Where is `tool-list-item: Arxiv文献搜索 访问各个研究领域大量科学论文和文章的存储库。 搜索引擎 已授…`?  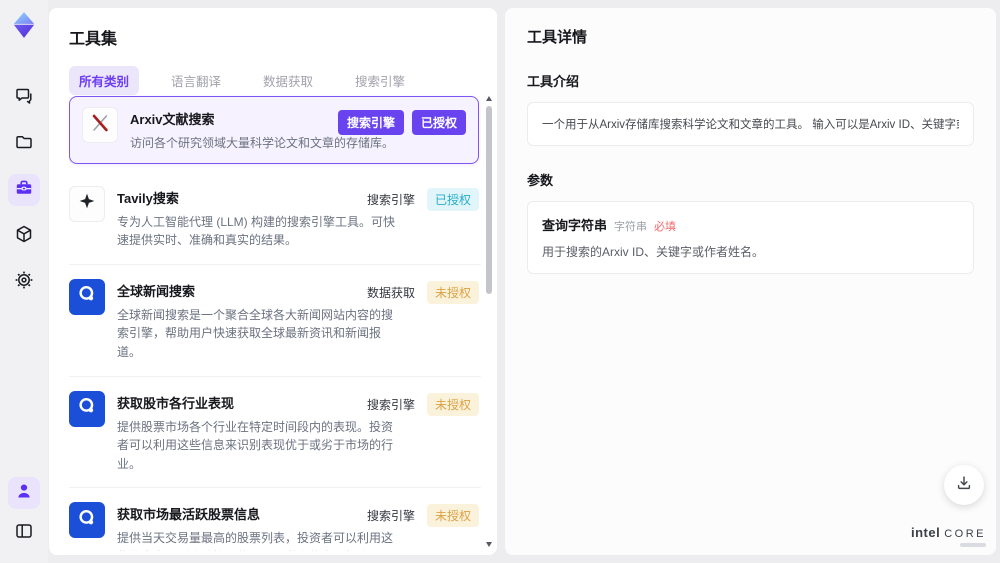
tool-list-item: Arxiv文献搜索 访问各个研究领域大量科学论文和文章的存储库。 搜索引擎 已授… is located at coordinates (274, 130).